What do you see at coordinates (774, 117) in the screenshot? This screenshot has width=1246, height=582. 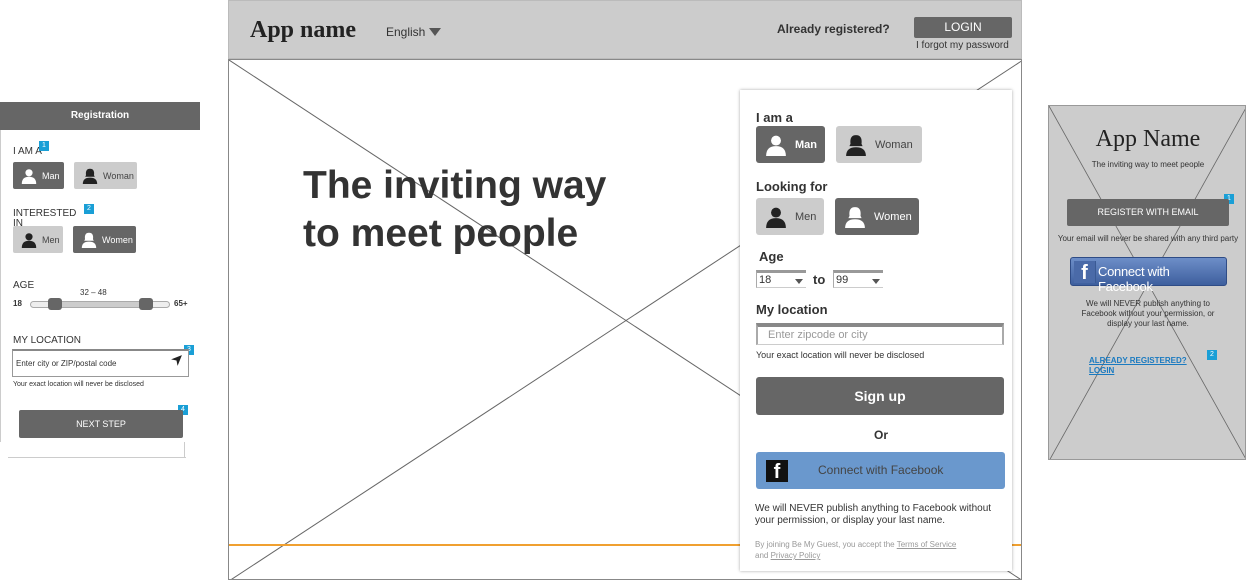 I see `i-am-label: I am a` at bounding box center [774, 117].